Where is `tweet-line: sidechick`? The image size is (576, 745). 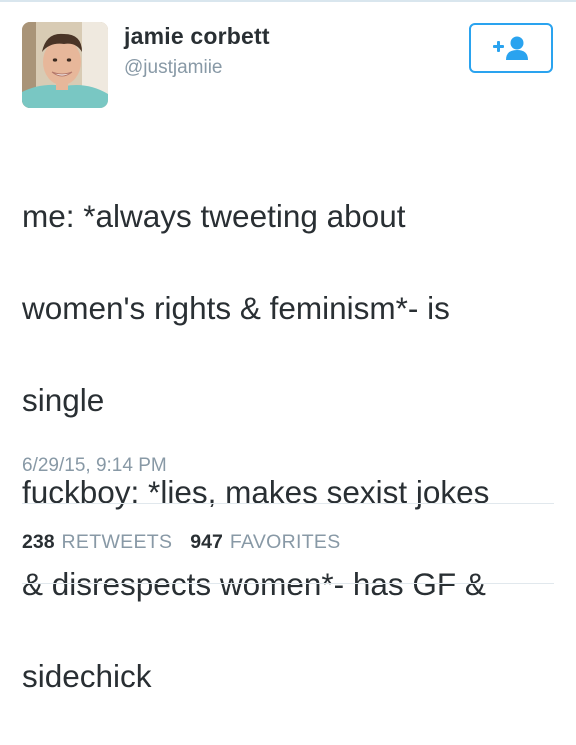 tweet-line: sidechick is located at coordinates (87, 676).